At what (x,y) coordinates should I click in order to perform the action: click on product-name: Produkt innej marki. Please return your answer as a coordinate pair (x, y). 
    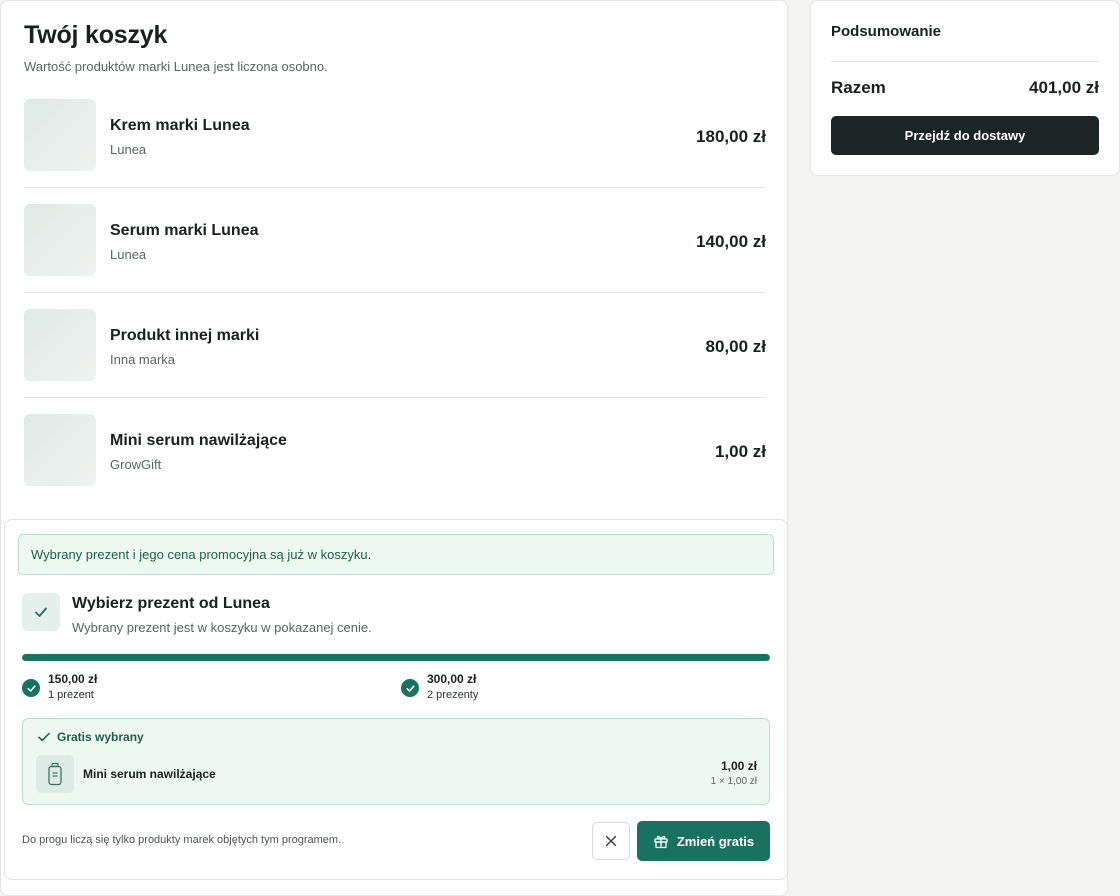
    Looking at the image, I should click on (184, 336).